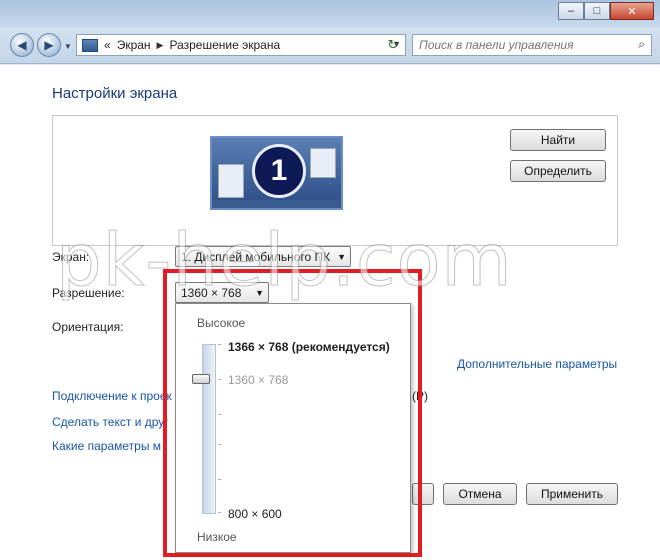  I want to click on breadcrumb-item-screen: Экран, so click(134, 45).